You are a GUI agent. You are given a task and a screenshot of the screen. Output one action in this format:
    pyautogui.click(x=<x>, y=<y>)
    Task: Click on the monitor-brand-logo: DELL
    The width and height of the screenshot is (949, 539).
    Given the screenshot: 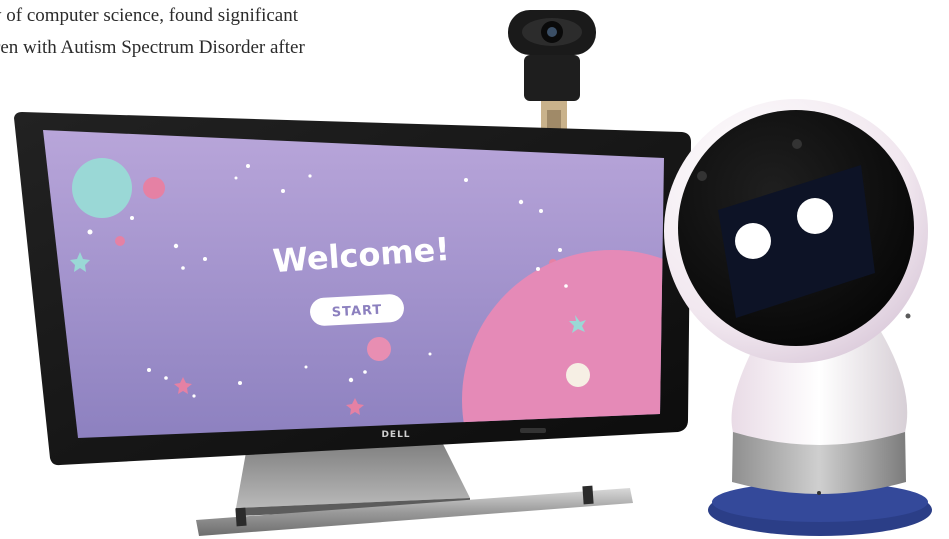 What is the action you would take?
    pyautogui.click(x=395, y=435)
    